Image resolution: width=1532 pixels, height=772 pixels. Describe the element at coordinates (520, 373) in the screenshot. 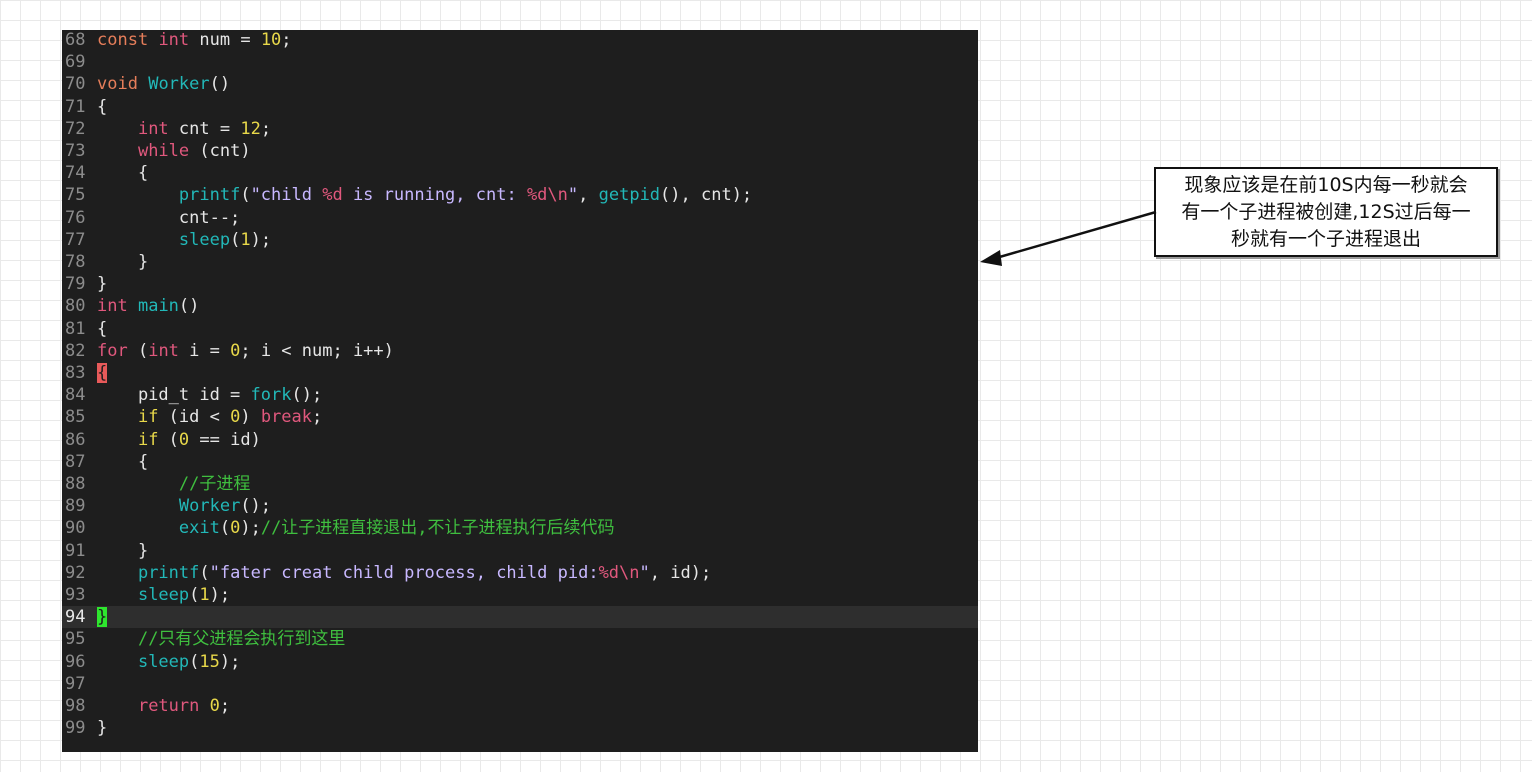

I see `code-line: 83 {` at that location.